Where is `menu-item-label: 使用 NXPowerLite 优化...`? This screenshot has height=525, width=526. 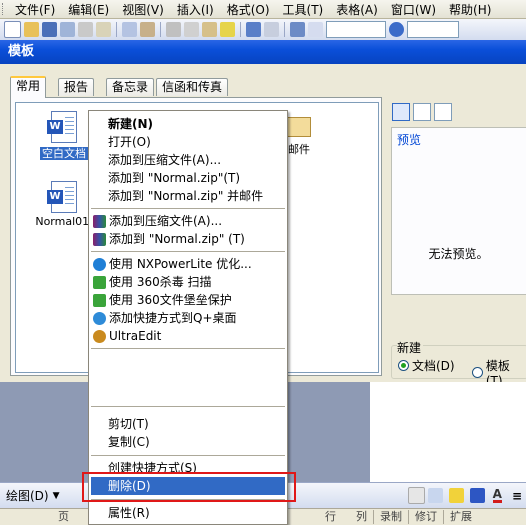
menu-item-label: 使用 NXPowerLite 优化... is located at coordinates (180, 264).